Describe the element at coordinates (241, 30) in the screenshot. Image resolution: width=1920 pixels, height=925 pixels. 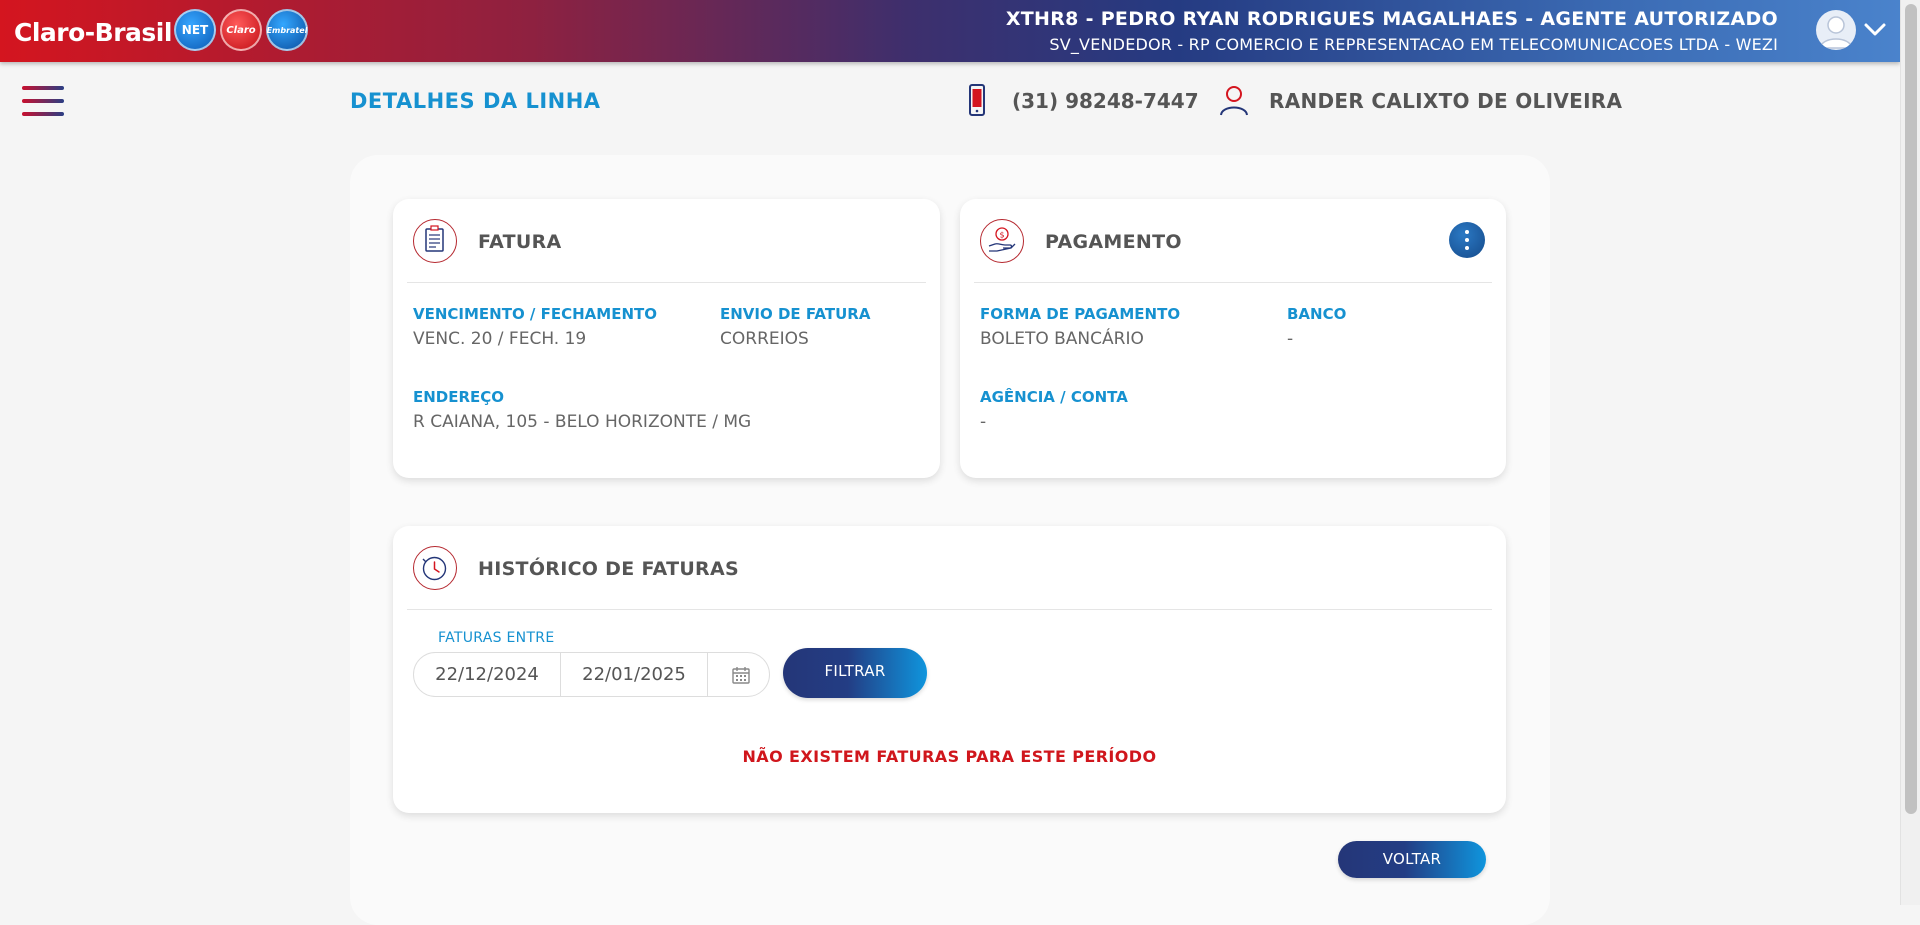
I see `claro-brand-logo: Claro` at that location.